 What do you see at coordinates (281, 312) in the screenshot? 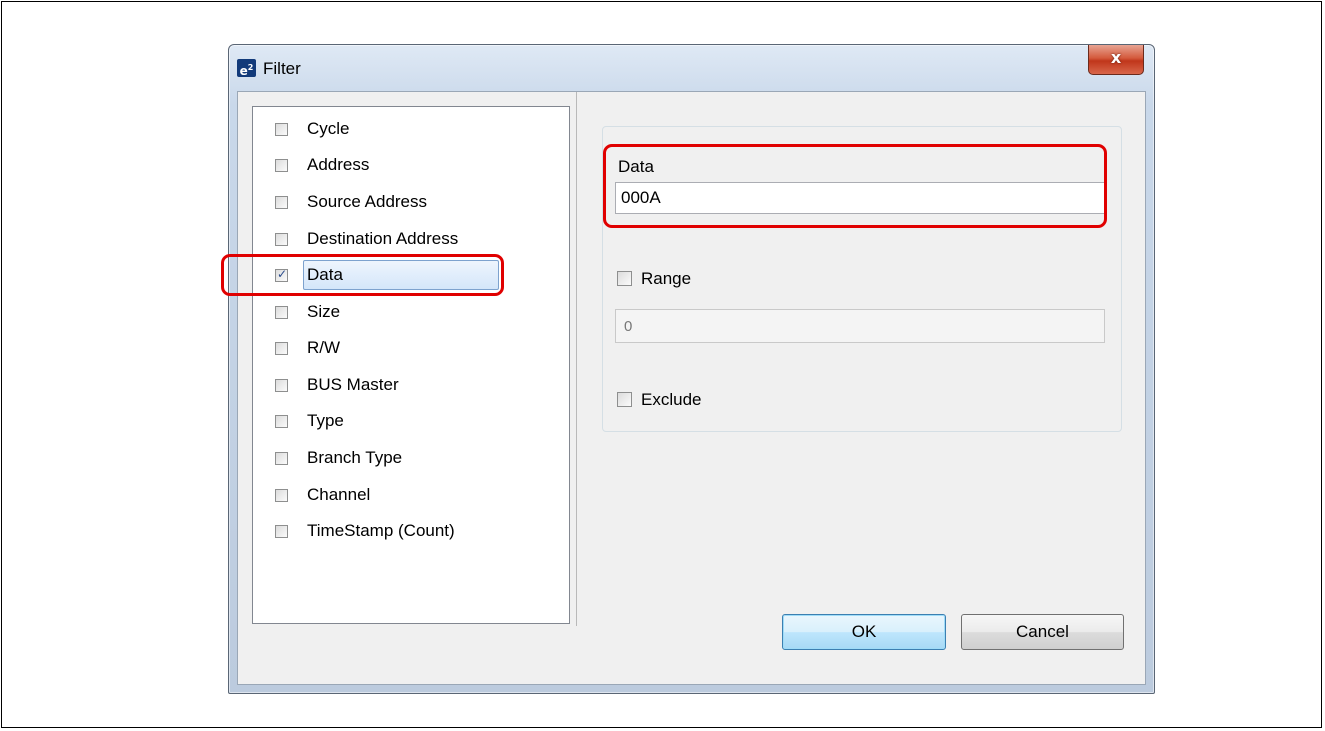
I see `checkbox-size` at bounding box center [281, 312].